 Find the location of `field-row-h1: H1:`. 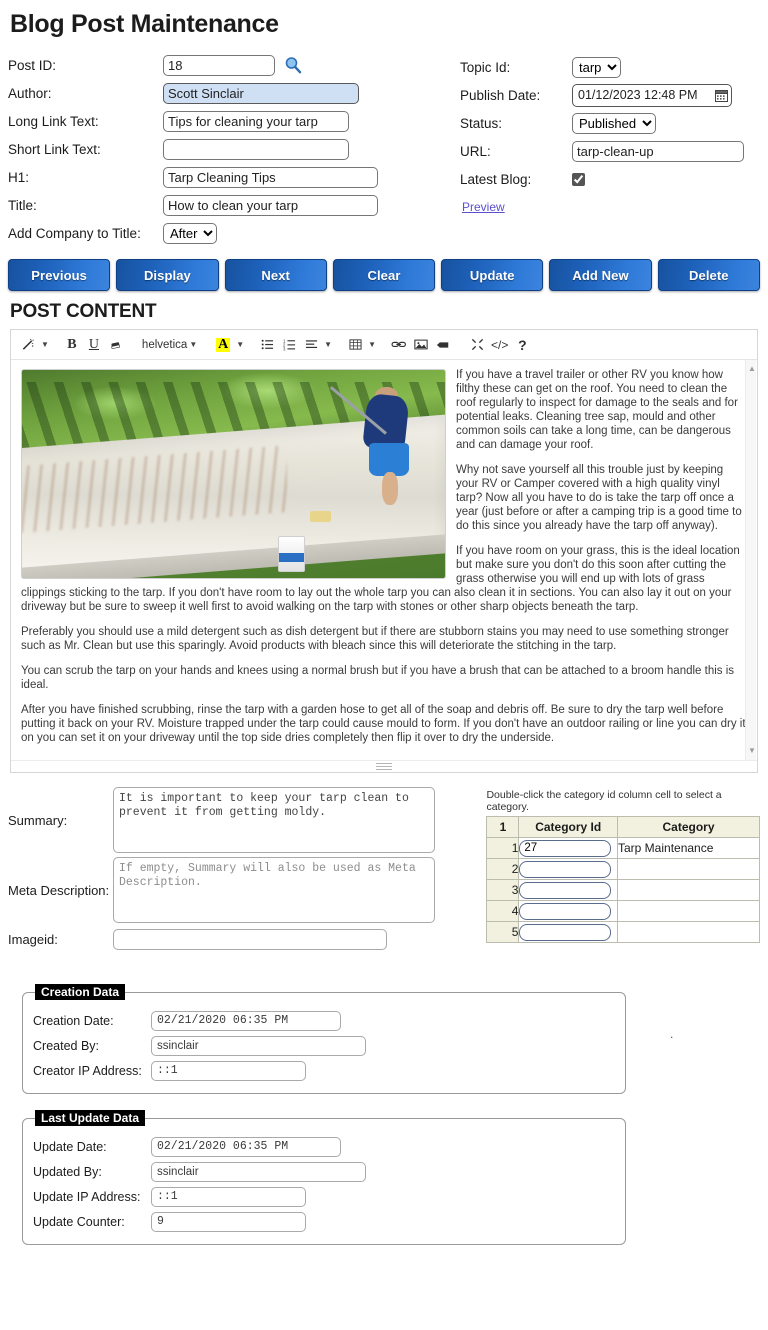

field-row-h1: H1: is located at coordinates (234, 177).